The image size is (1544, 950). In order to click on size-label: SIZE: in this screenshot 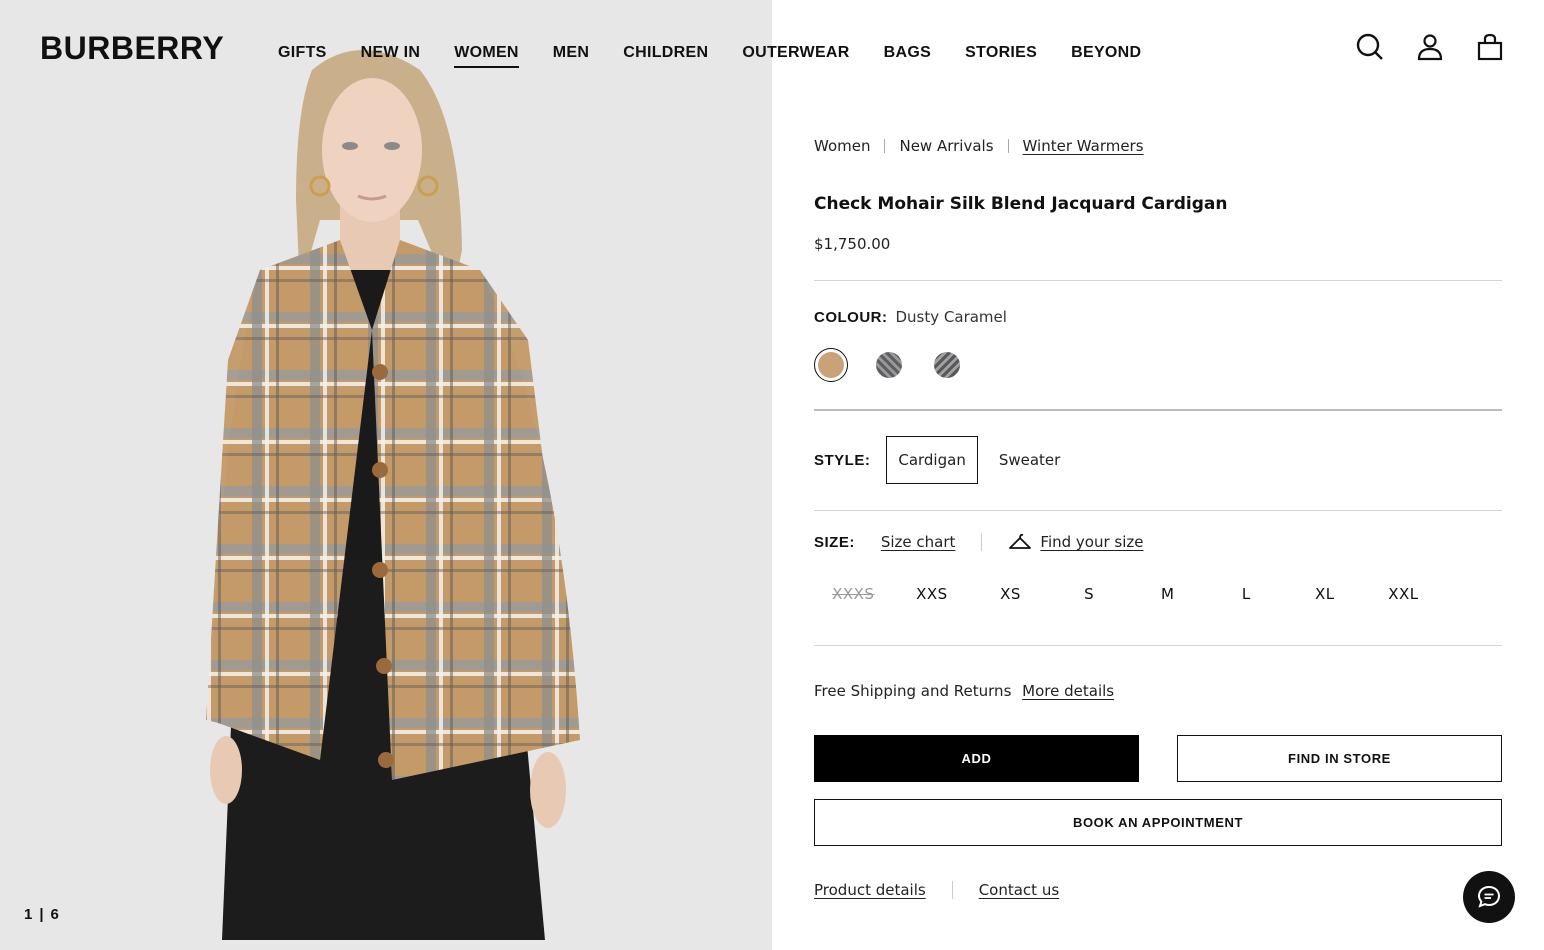, I will do `click(834, 542)`.